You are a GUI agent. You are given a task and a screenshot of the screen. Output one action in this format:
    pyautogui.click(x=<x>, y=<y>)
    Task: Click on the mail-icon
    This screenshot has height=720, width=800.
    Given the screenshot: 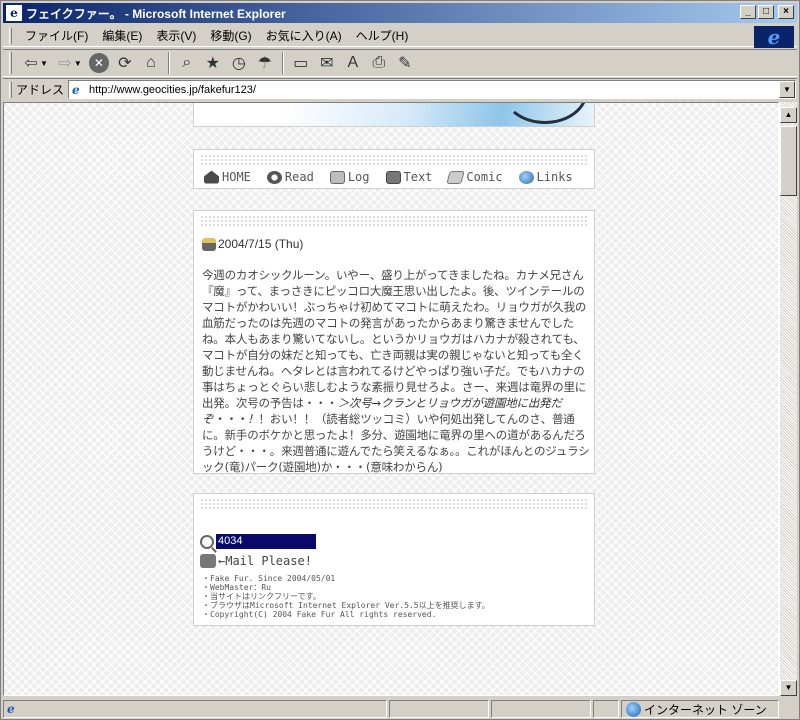 What is the action you would take?
    pyautogui.click(x=208, y=561)
    